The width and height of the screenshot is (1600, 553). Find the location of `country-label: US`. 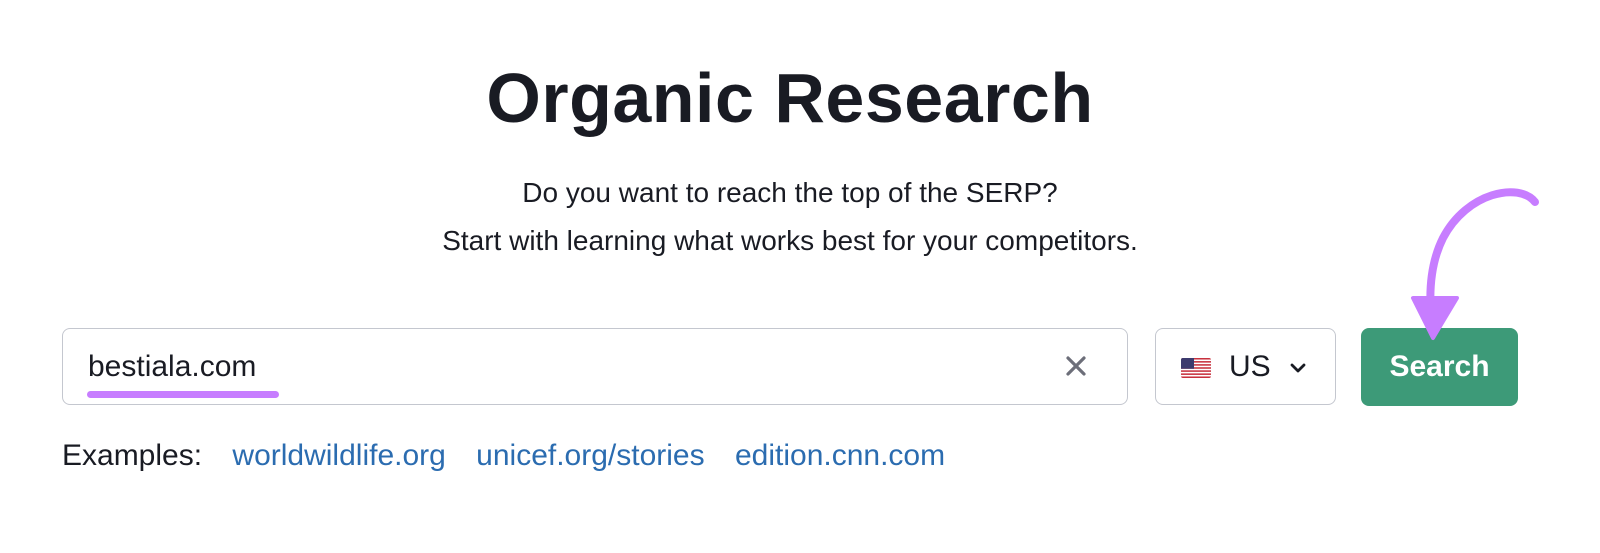

country-label: US is located at coordinates (1250, 366).